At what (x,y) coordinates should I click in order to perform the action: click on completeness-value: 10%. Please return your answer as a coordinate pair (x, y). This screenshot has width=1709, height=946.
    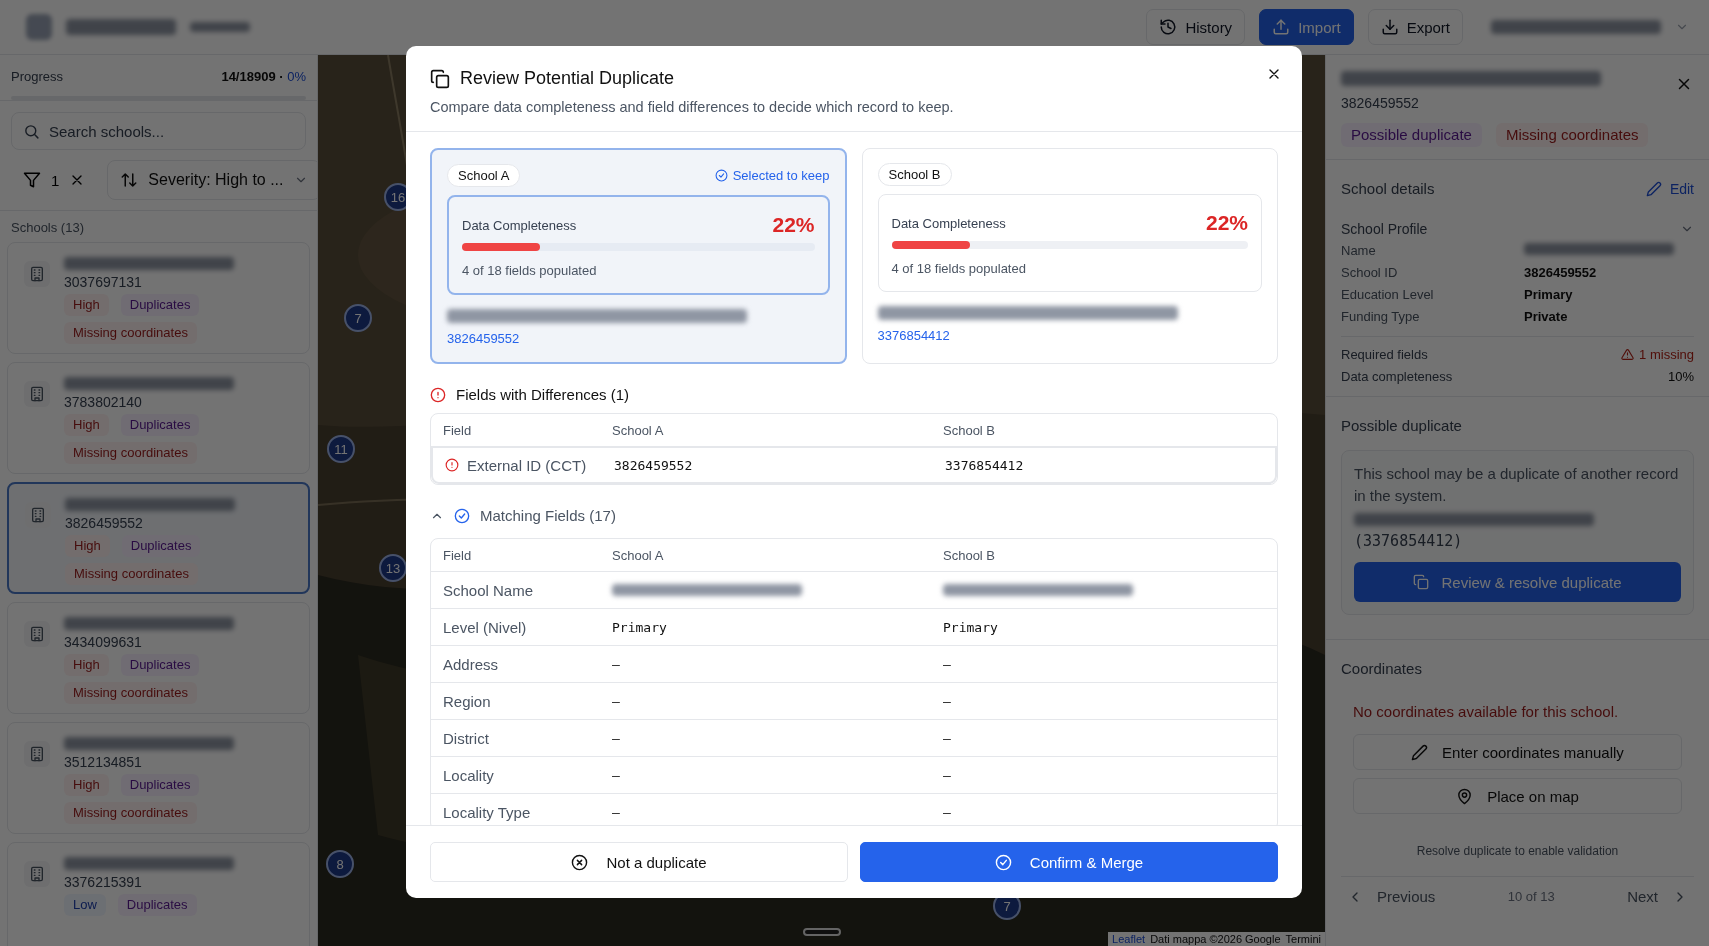
    Looking at the image, I should click on (1680, 376).